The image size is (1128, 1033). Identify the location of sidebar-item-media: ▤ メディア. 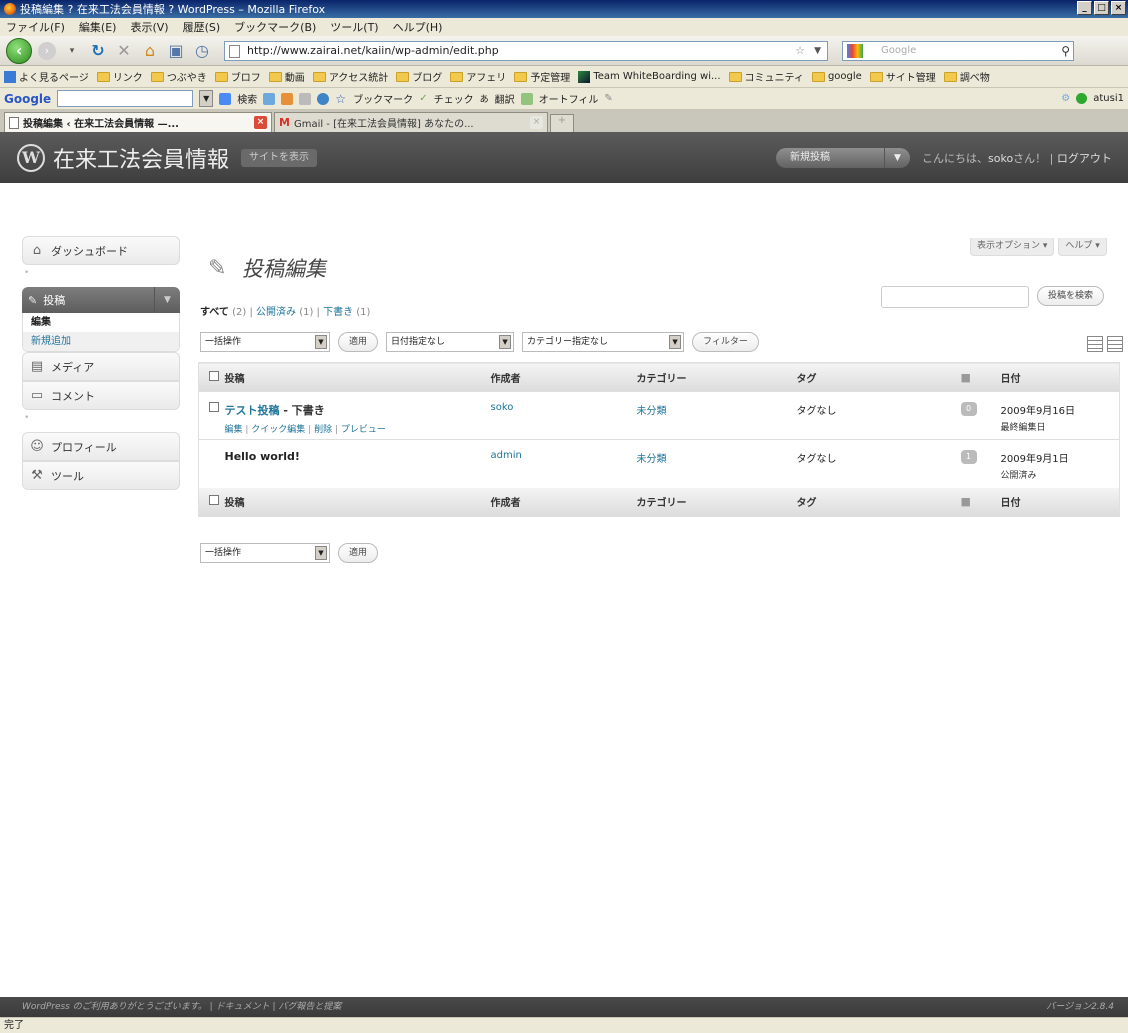
(101, 366).